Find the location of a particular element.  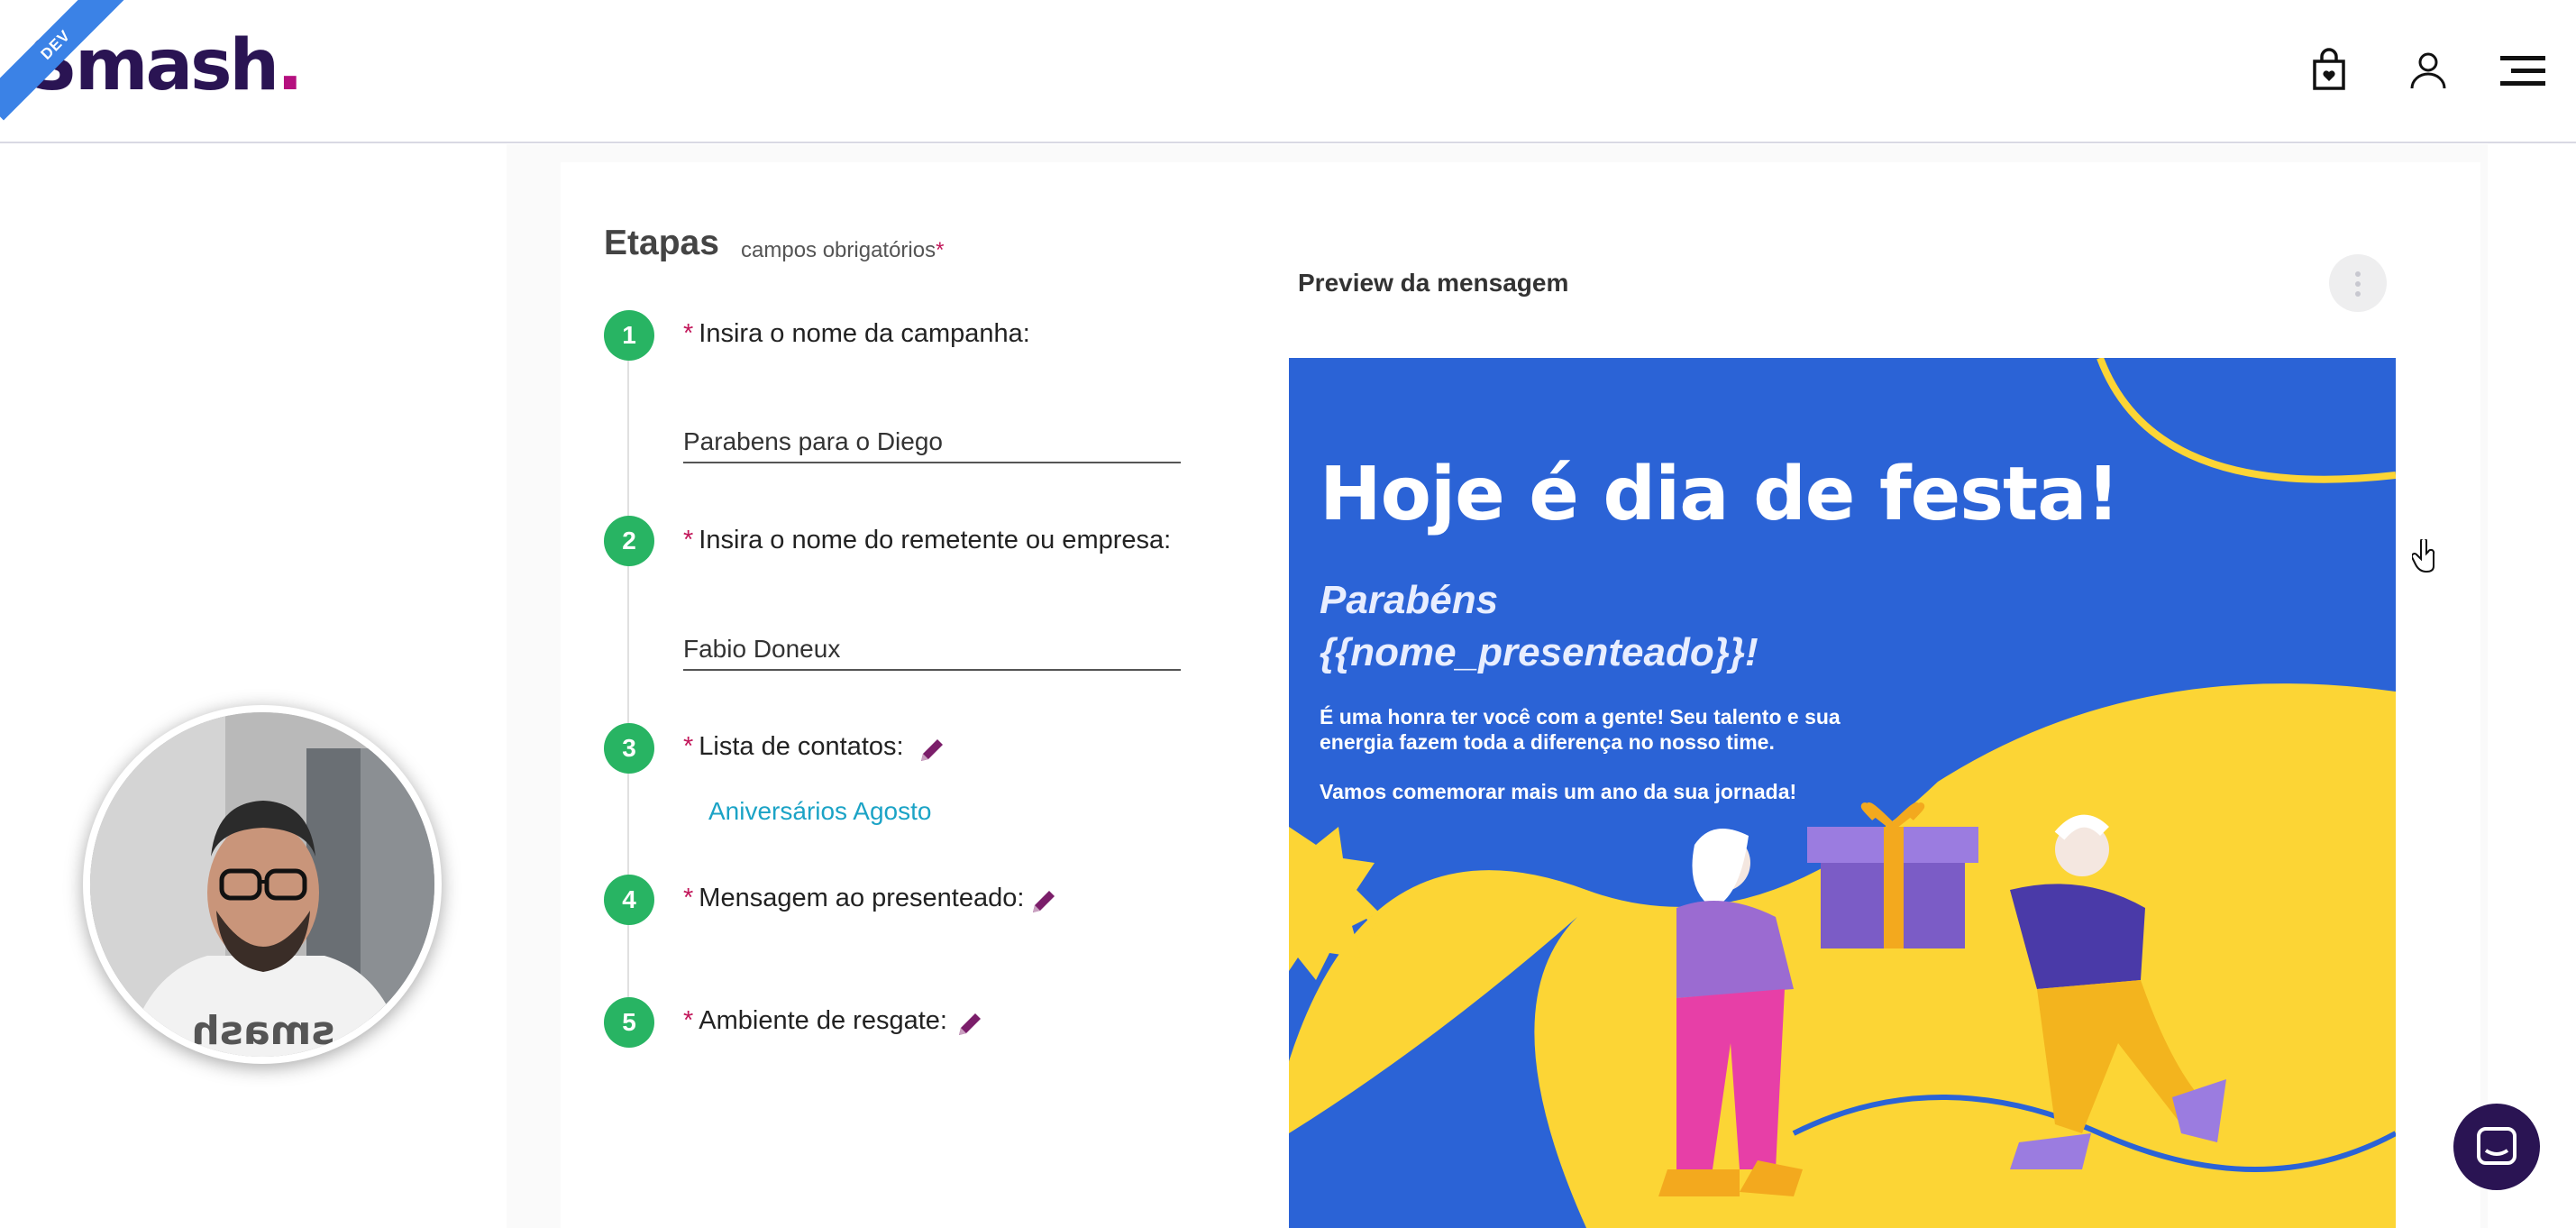

step-number-3: 3 is located at coordinates (629, 749).